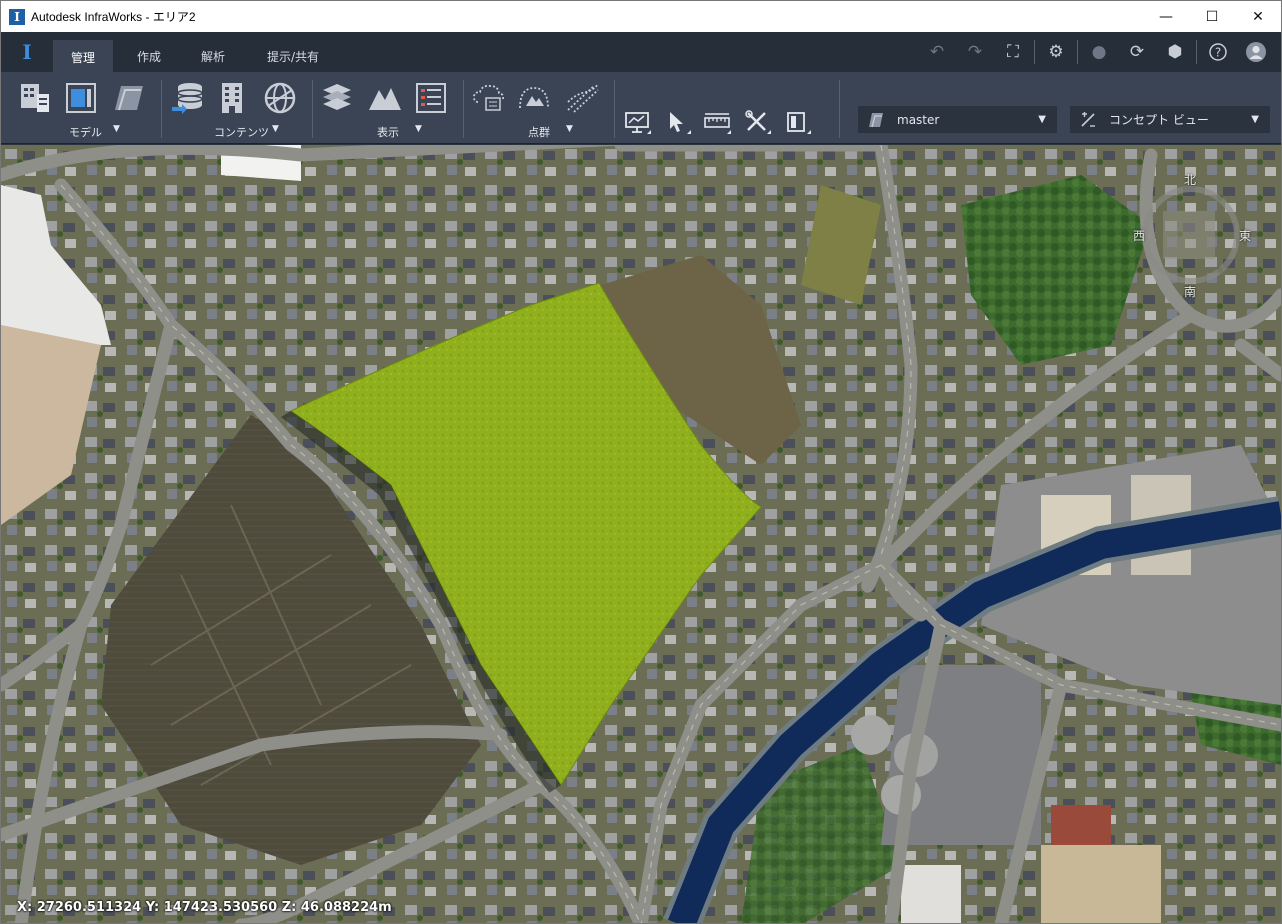 Image resolution: width=1282 pixels, height=924 pixels. What do you see at coordinates (17, 16) in the screenshot?
I see `app-logo-icon: I` at bounding box center [17, 16].